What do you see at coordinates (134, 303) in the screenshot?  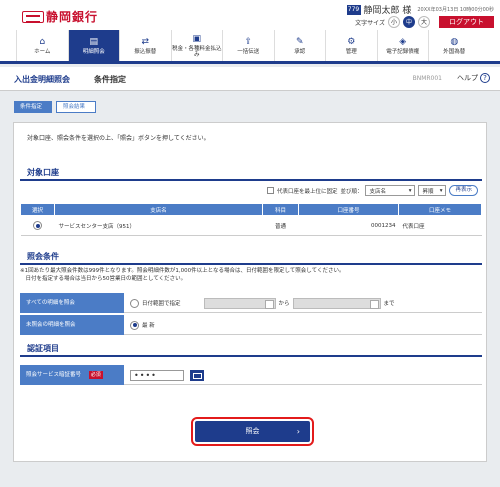 I see `date-range-radio` at bounding box center [134, 303].